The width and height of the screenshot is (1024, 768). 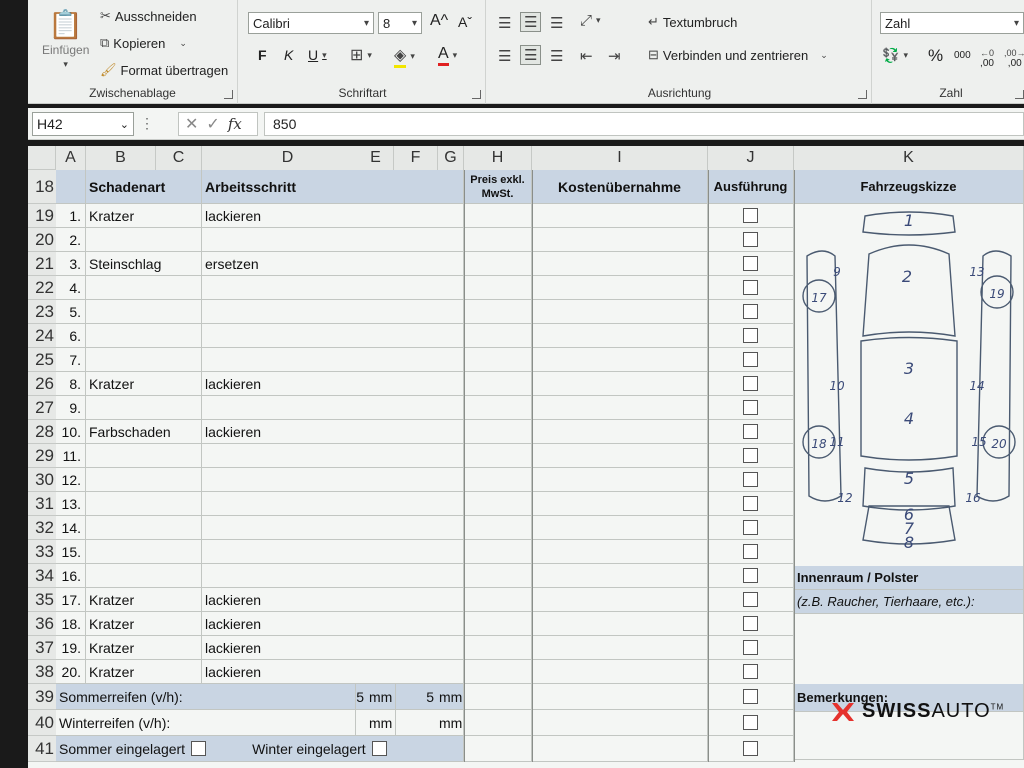 What do you see at coordinates (71, 528) in the screenshot?
I see `row-number-cell: 14.` at bounding box center [71, 528].